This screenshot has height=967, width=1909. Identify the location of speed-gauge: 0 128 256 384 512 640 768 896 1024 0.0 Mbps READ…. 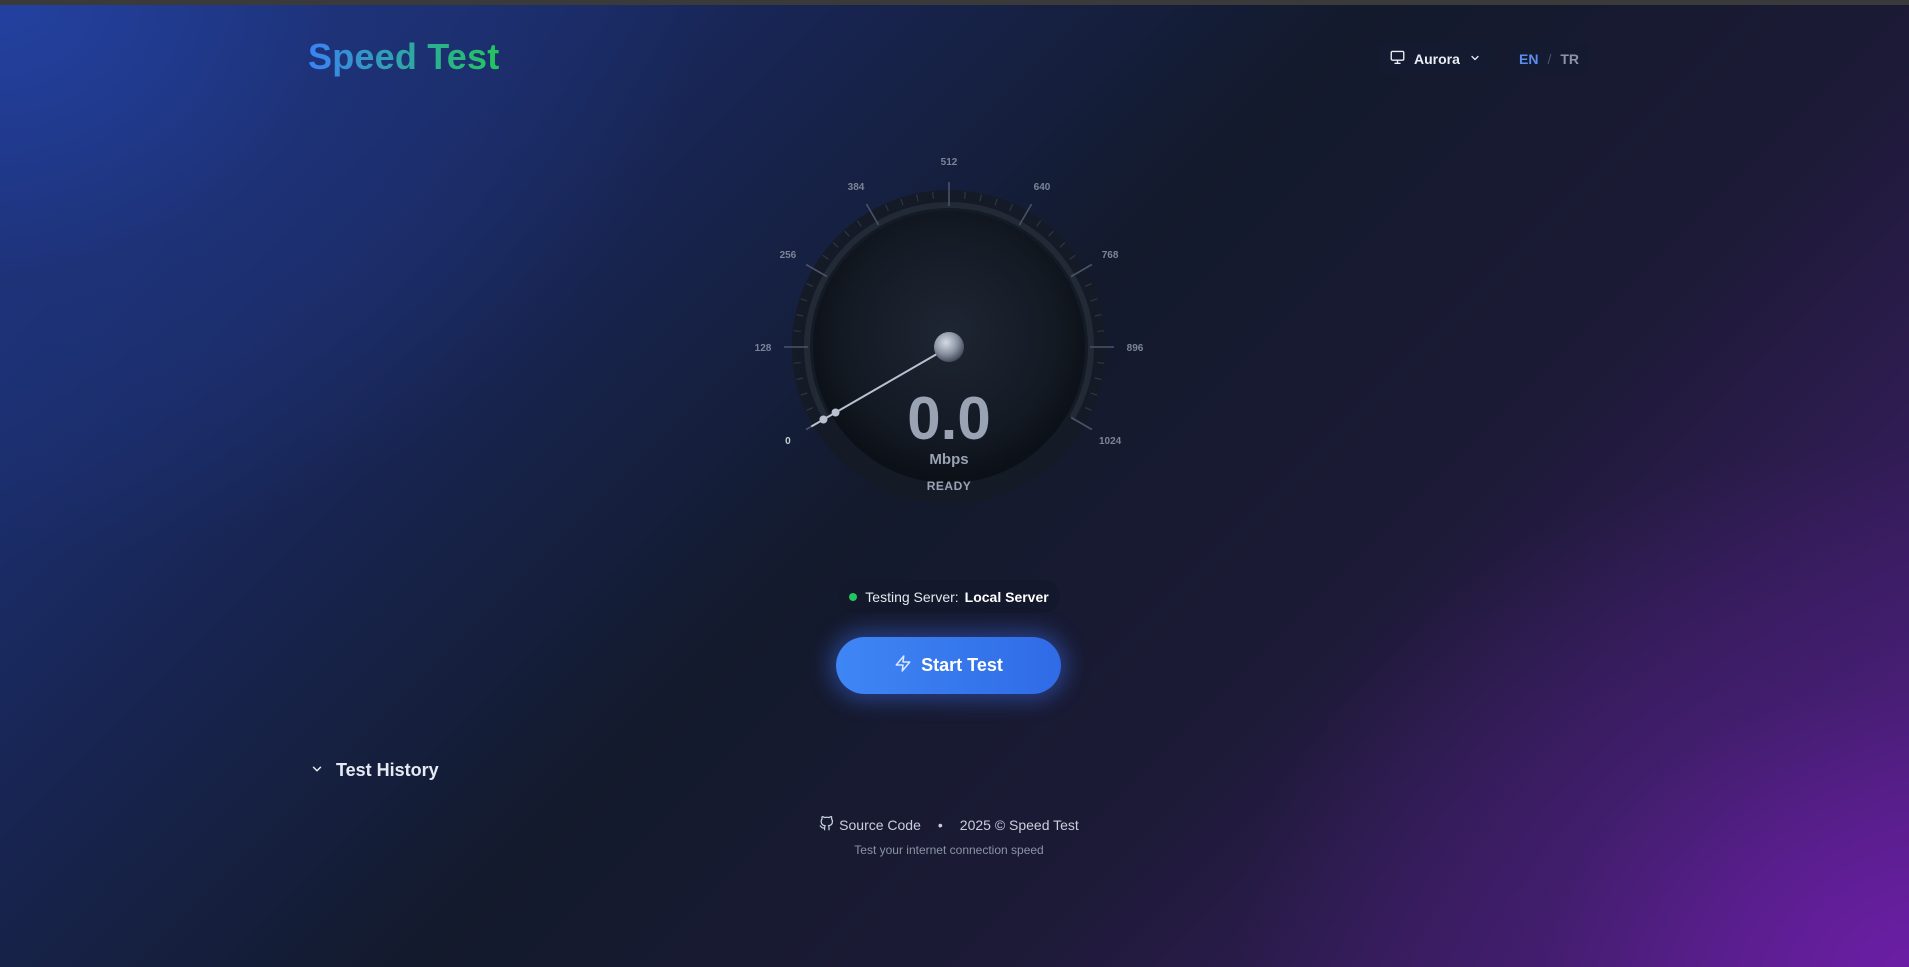
(949, 362).